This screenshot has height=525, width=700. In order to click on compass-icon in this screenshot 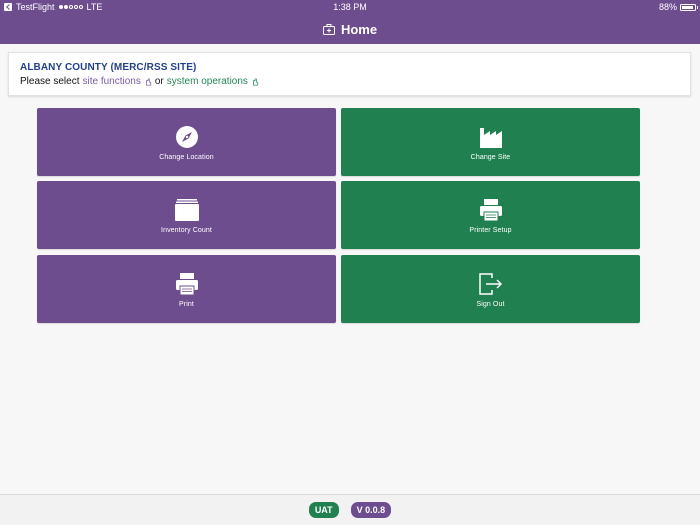, I will do `click(187, 137)`.